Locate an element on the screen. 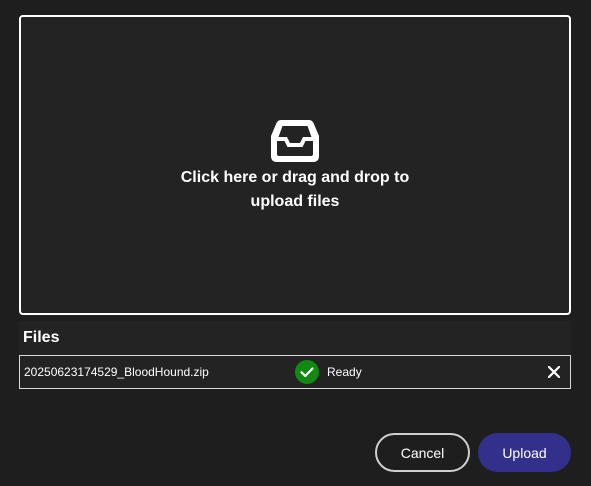 This screenshot has height=486, width=591. inbox-icon is located at coordinates (295, 141).